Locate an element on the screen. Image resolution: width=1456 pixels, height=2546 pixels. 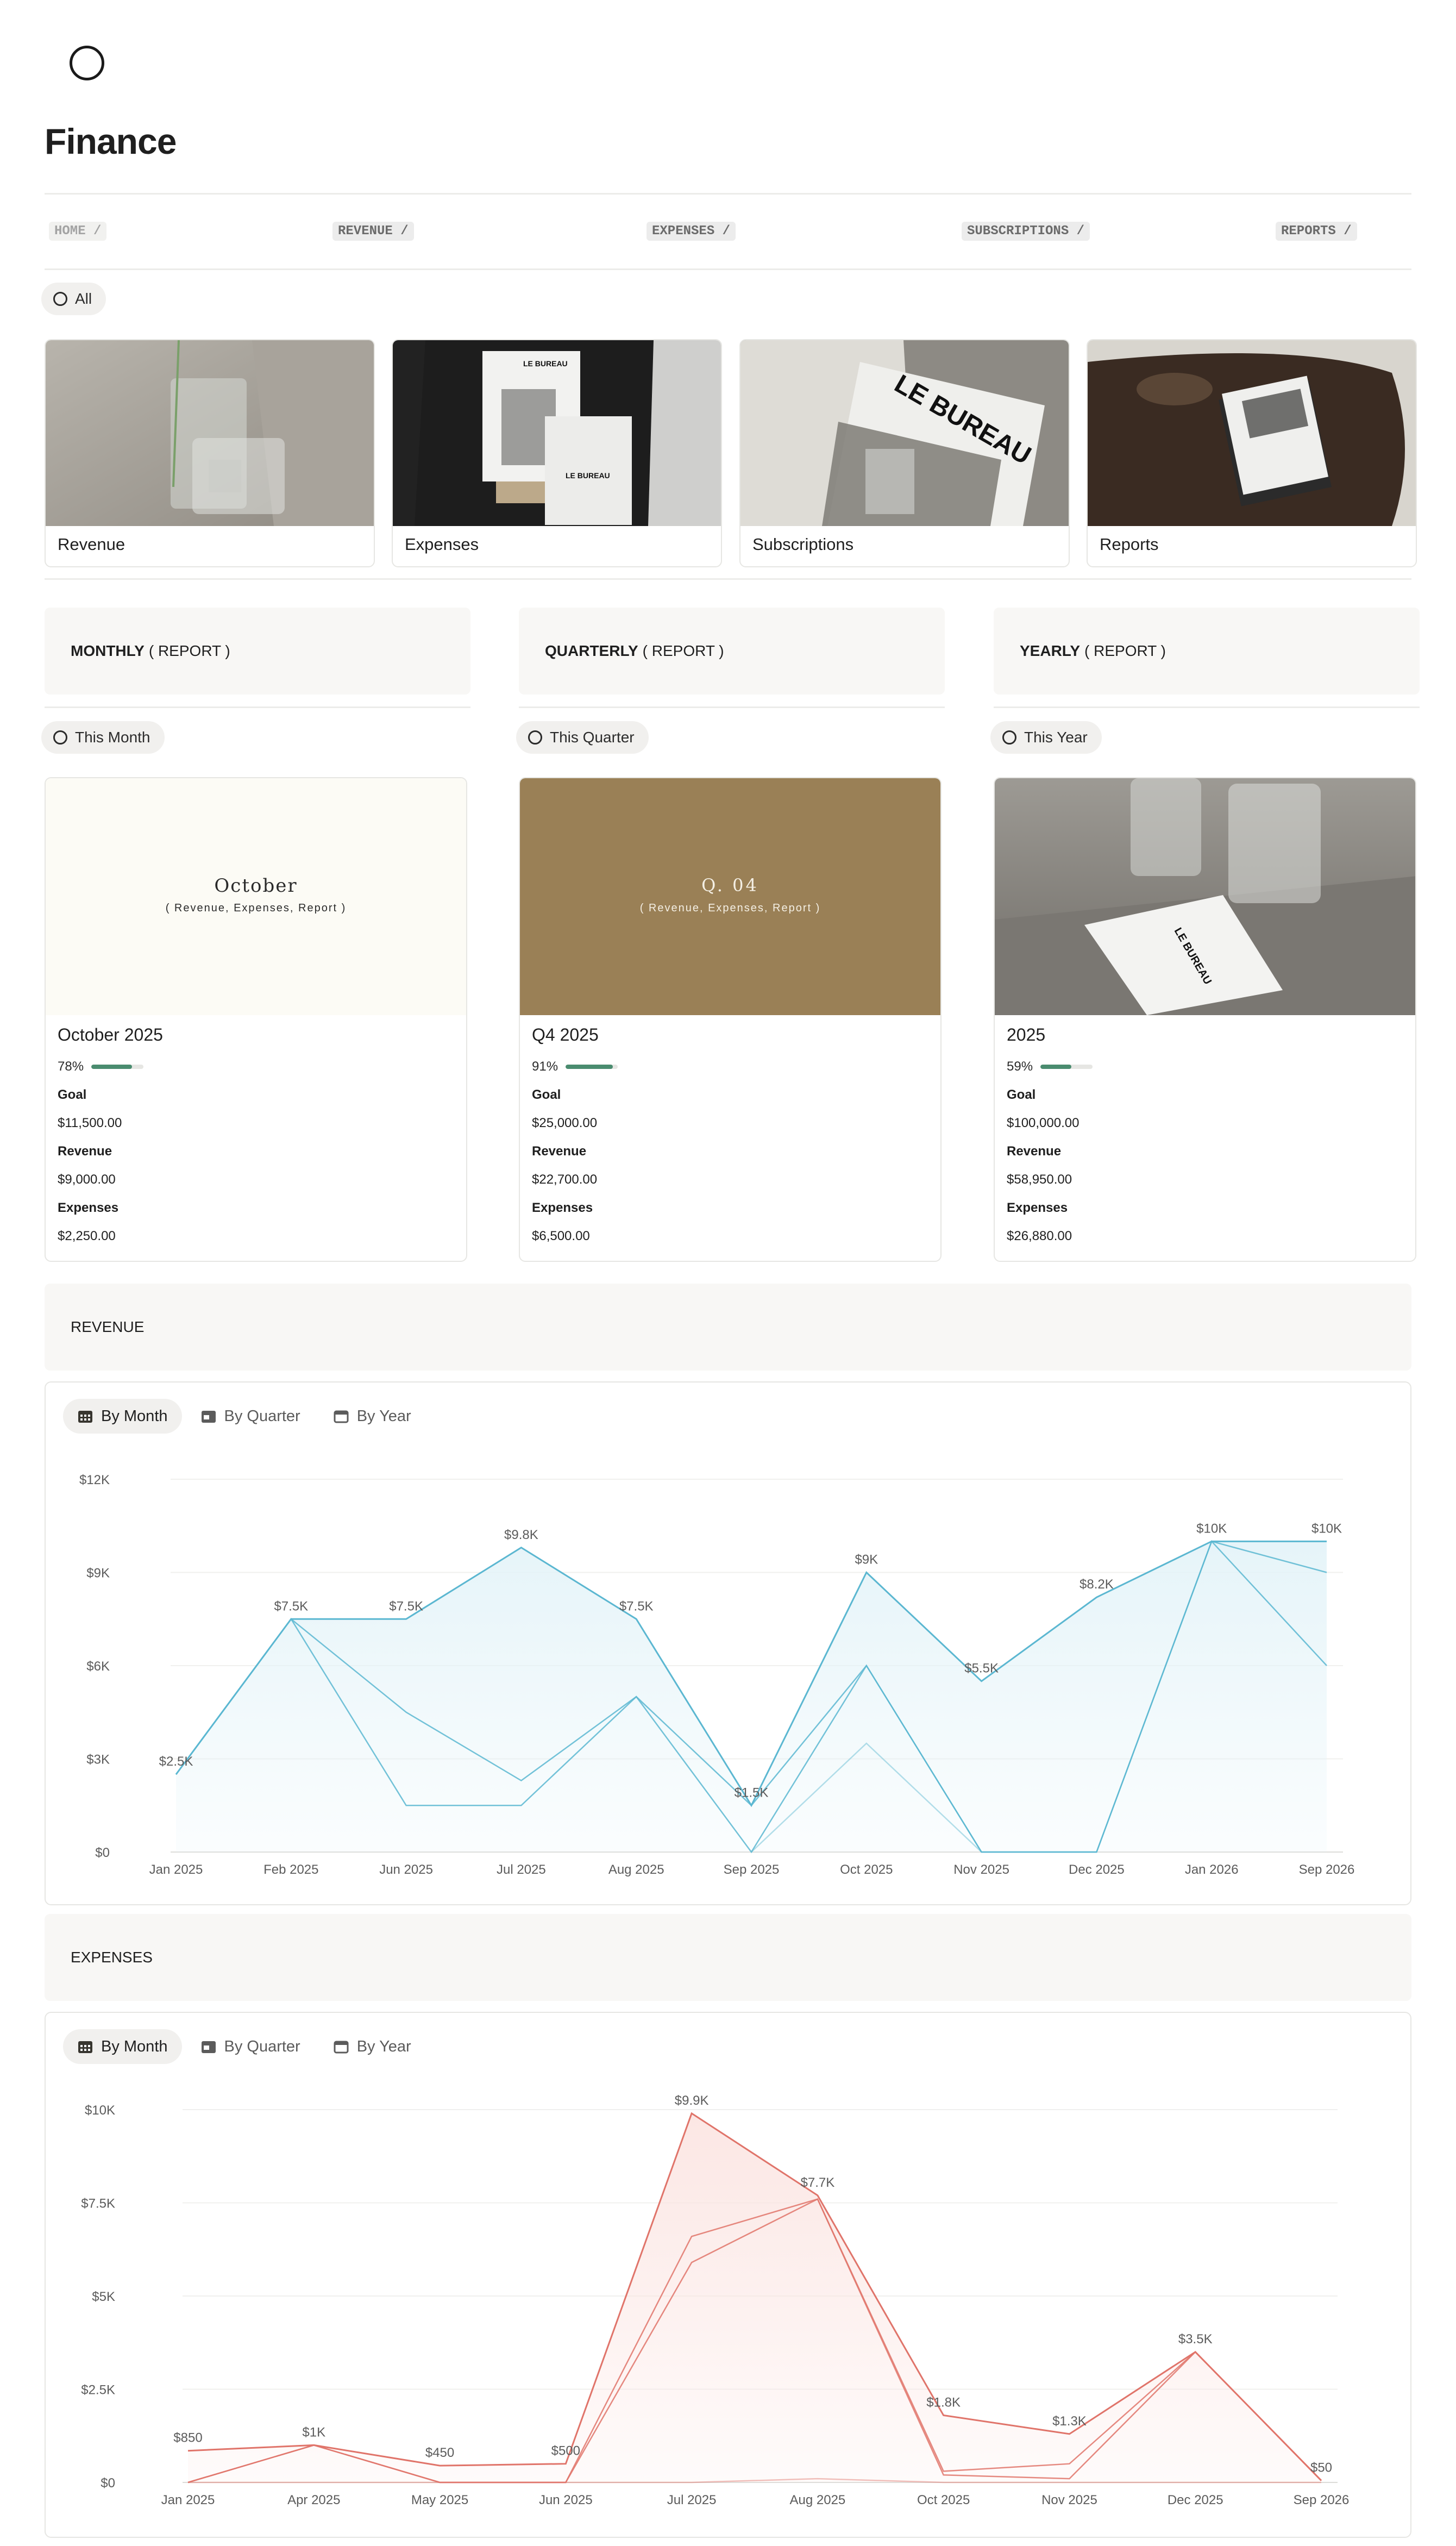
x-tick-label: Sep 2025 is located at coordinates (752, 1869).